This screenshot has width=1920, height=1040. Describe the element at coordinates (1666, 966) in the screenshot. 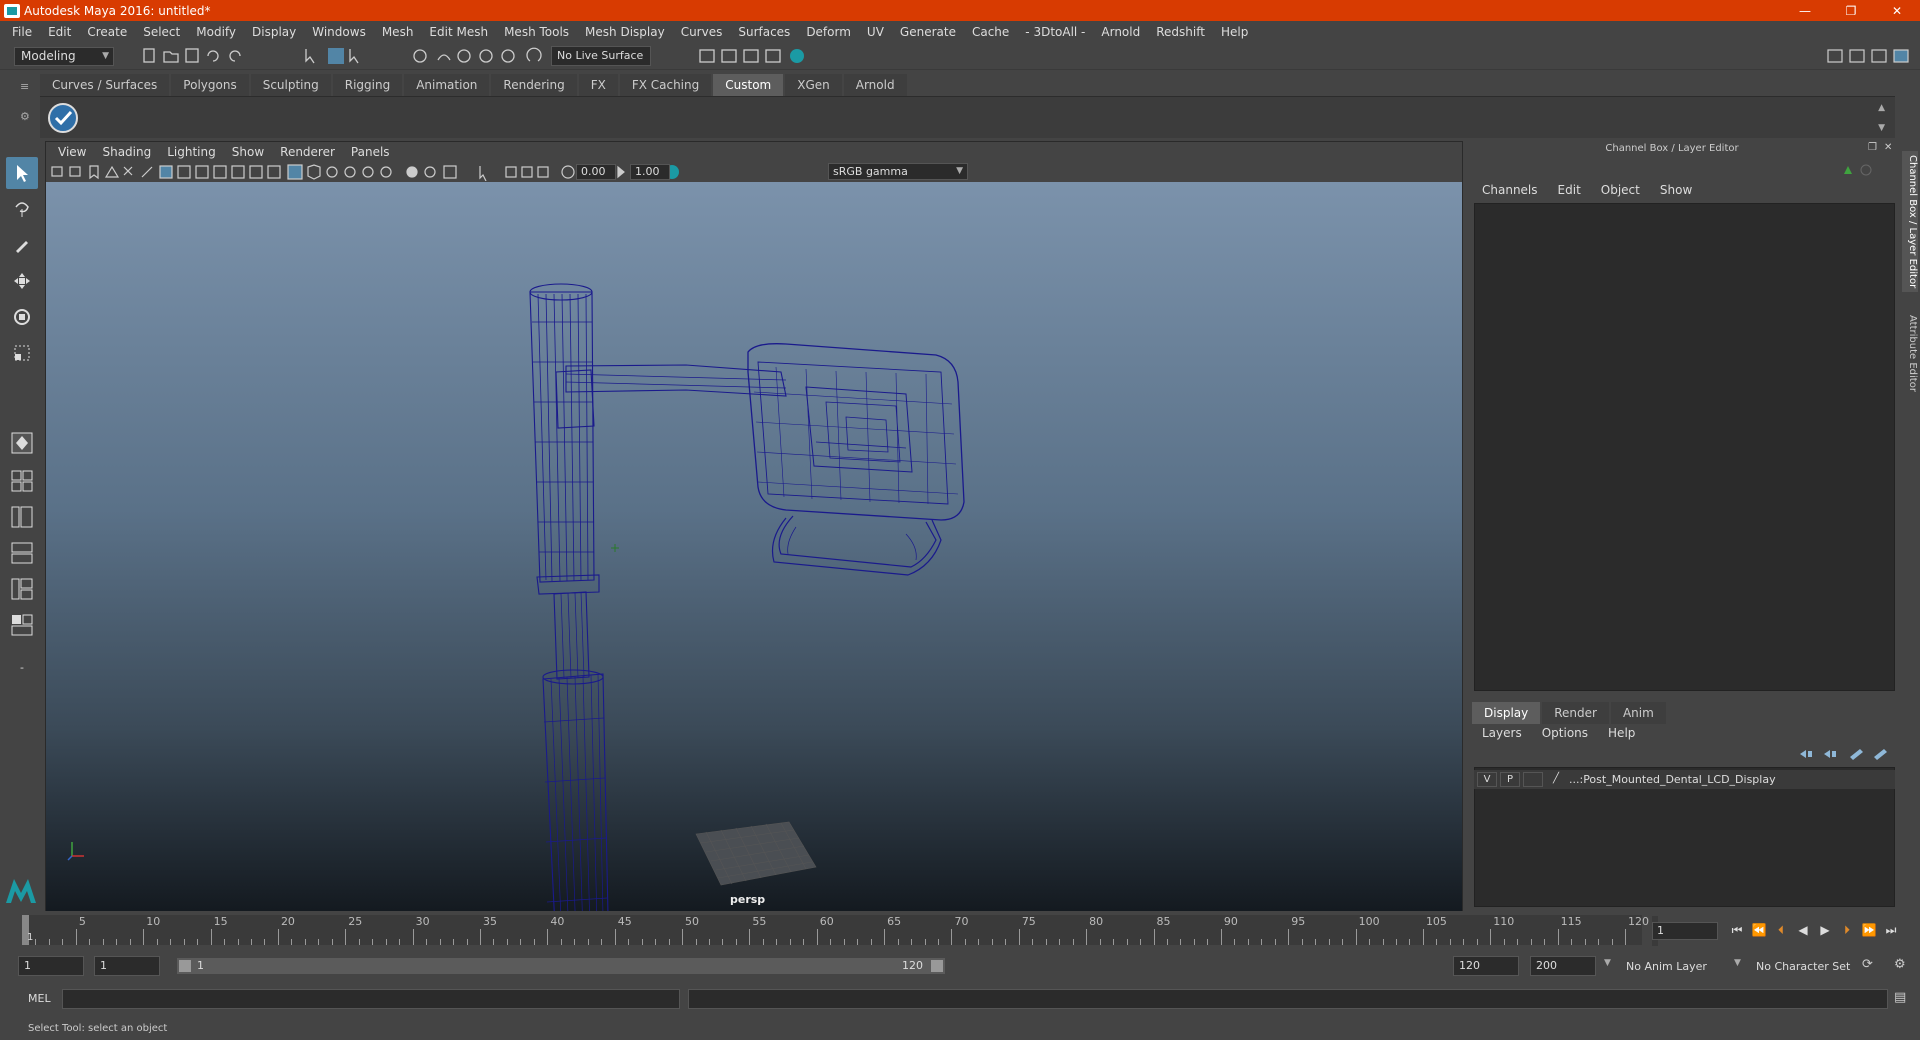

I see `anim-layer-label: No Anim Layer` at that location.